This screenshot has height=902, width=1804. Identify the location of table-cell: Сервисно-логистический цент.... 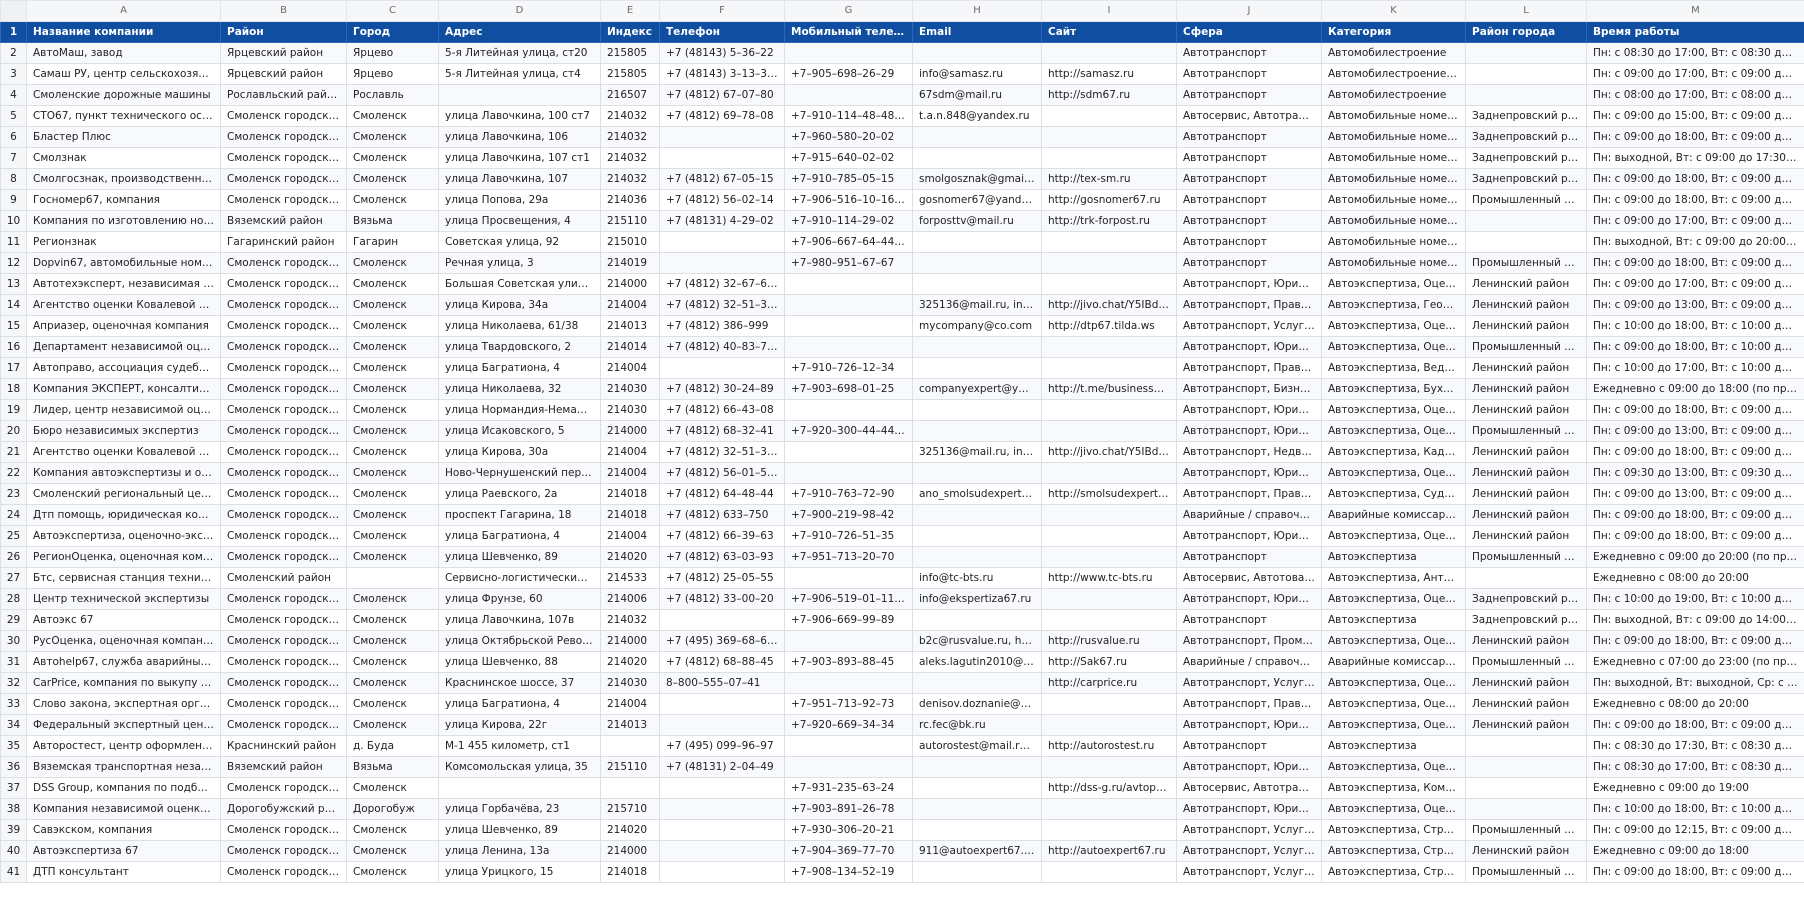
(519, 578).